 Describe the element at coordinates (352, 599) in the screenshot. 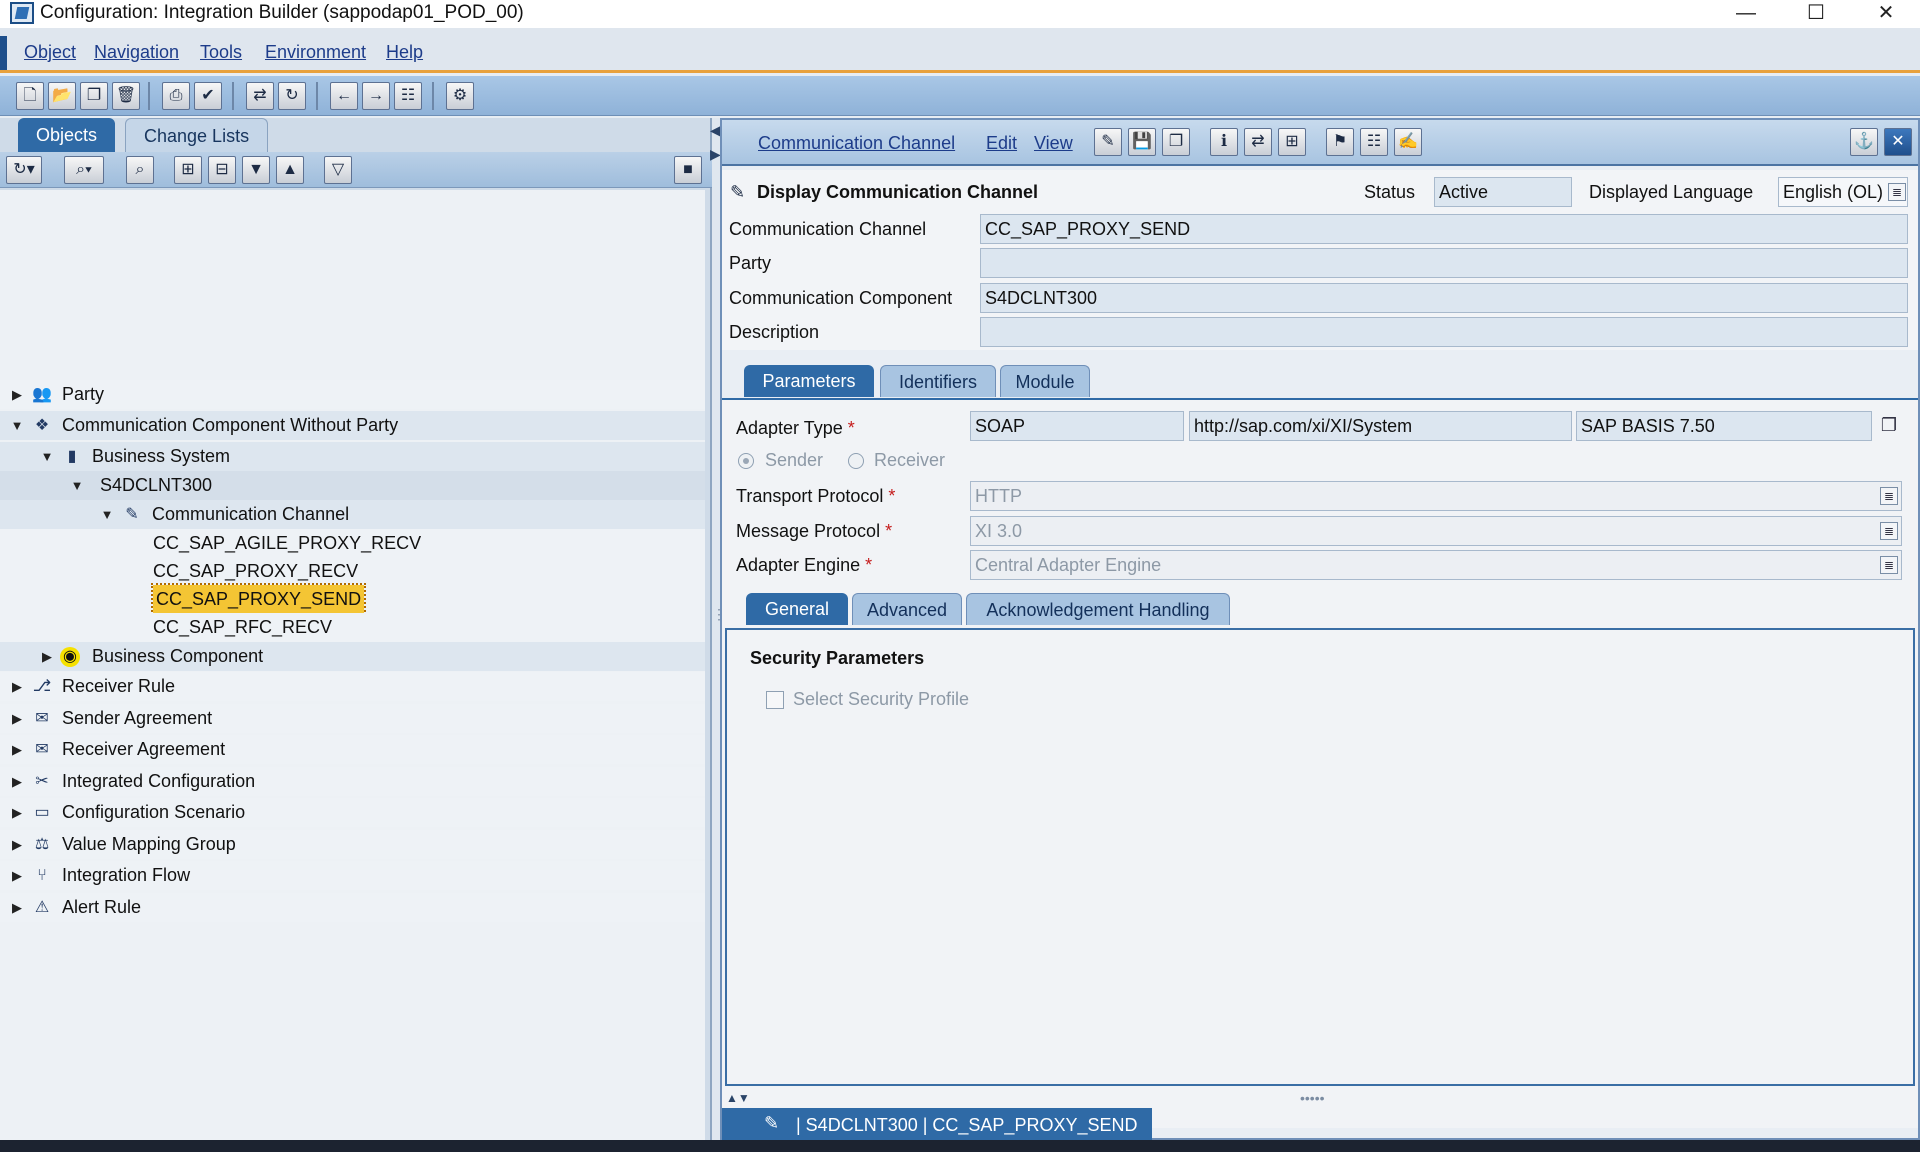

I see `tree-item: CC_SAP_PROXY_SEND` at that location.